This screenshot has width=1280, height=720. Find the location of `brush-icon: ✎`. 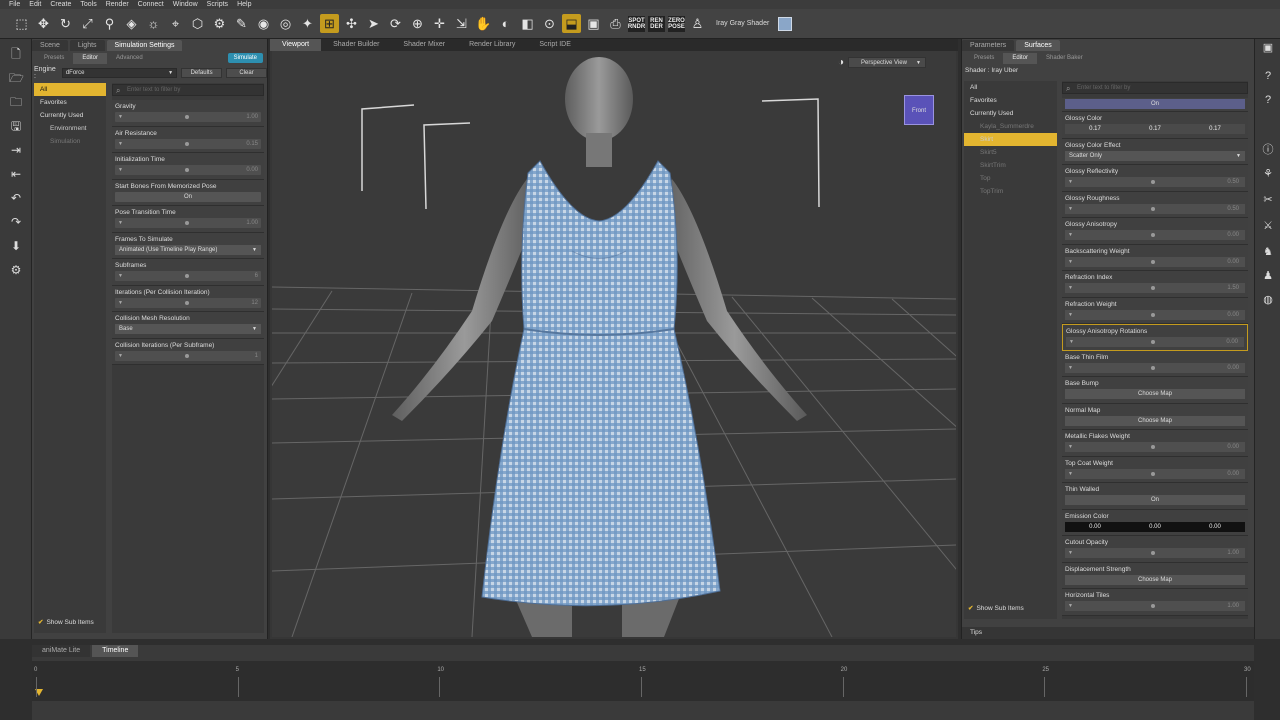

brush-icon: ✎ is located at coordinates (241, 23).